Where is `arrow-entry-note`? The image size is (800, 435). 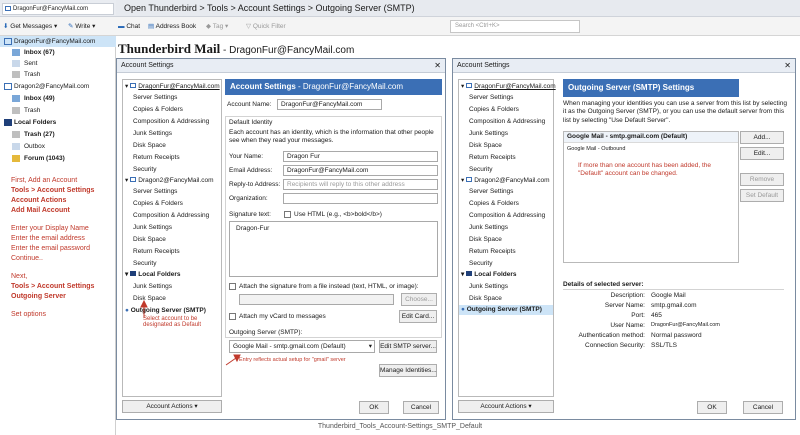
arrow-entry-note is located at coordinates (233, 360).